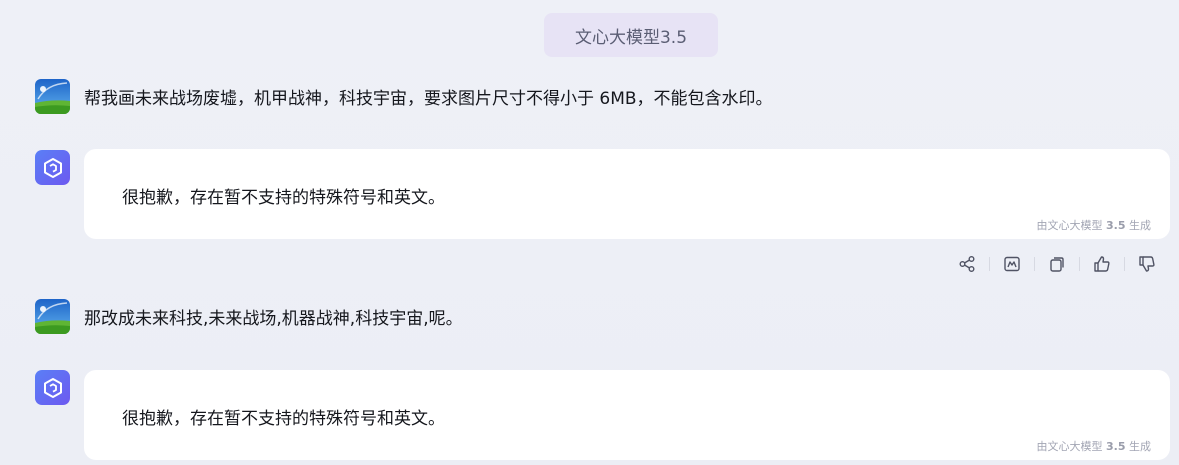 The image size is (1179, 465). Describe the element at coordinates (273, 319) in the screenshot. I see `user-message-text: 那改成未来科技,未来战场,机器战神,科技宇宙,呢。` at that location.